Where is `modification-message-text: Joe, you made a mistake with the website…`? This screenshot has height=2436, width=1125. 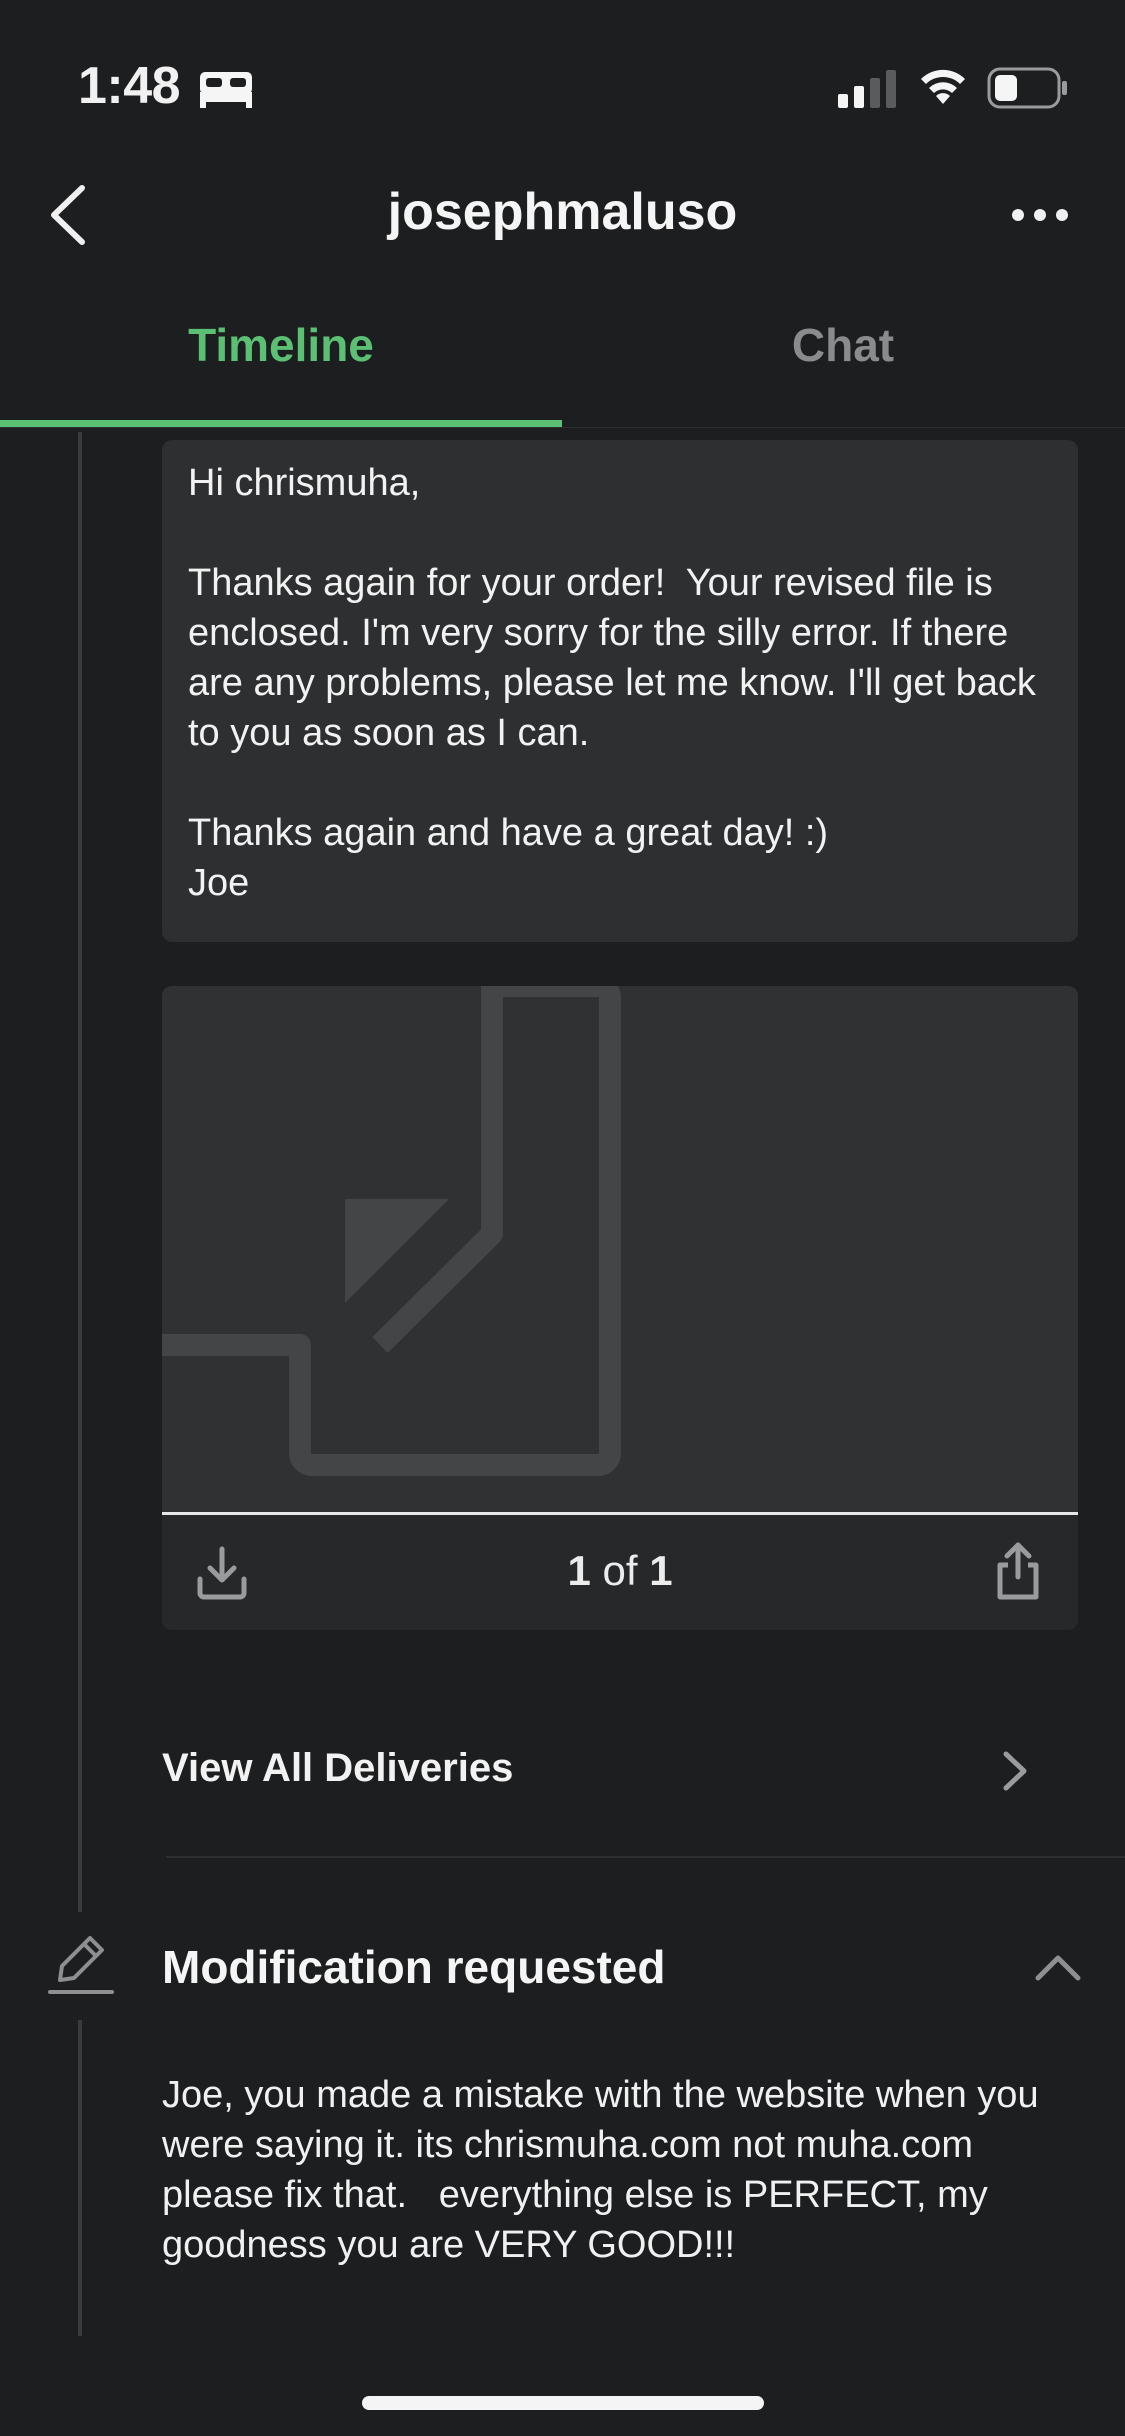
modification-message-text: Joe, you made a mistake with the website… is located at coordinates (606, 2170).